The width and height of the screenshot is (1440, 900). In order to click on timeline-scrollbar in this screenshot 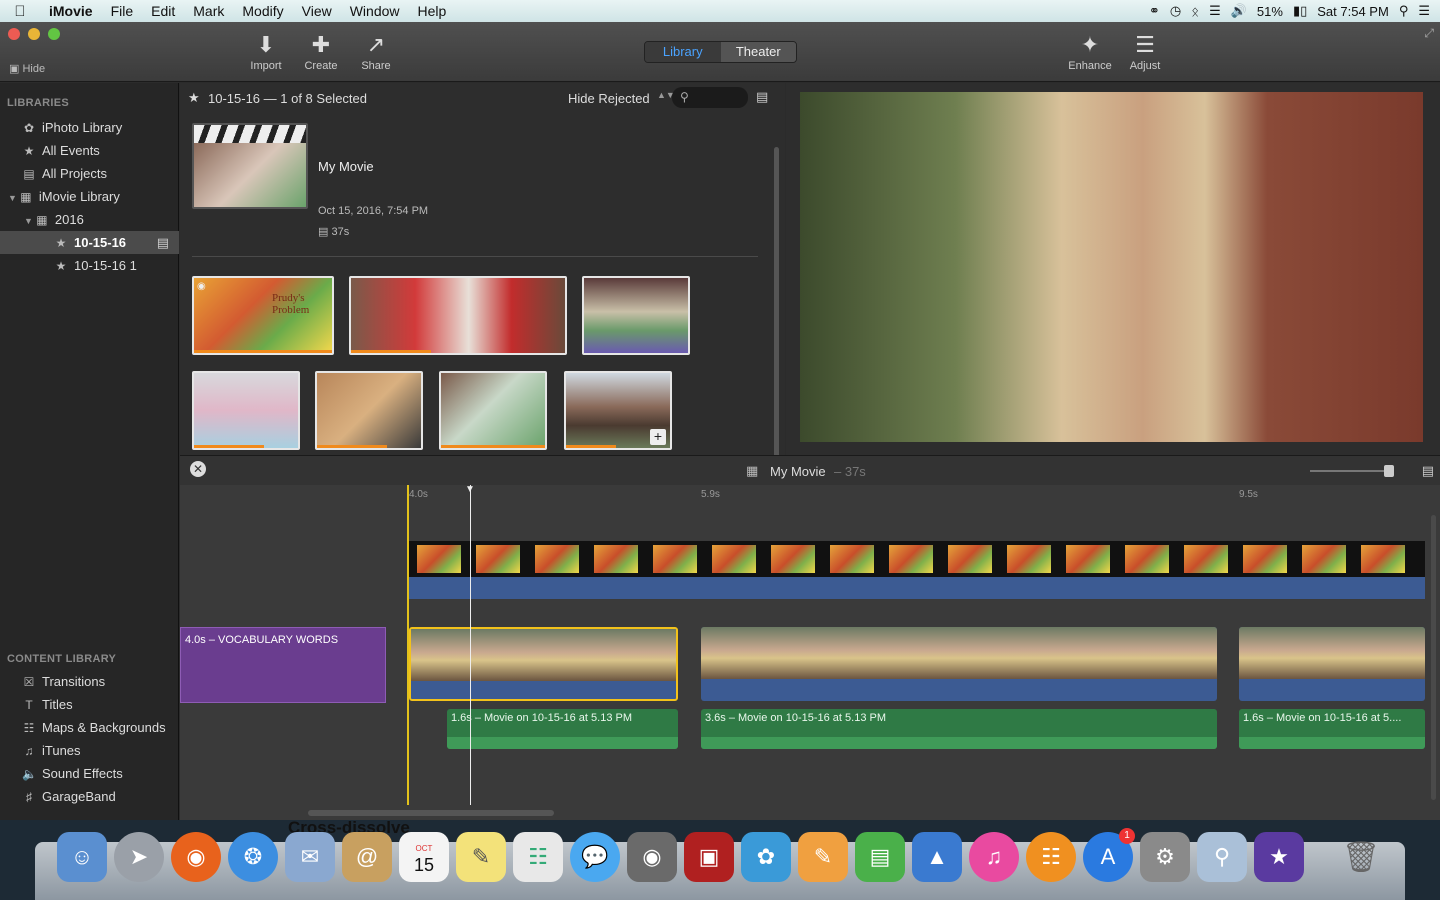, I will do `click(431, 813)`.